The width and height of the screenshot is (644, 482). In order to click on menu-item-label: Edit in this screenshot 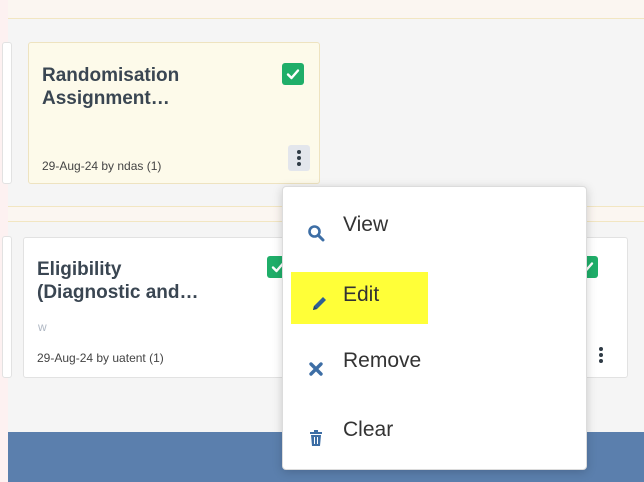, I will do `click(361, 294)`.